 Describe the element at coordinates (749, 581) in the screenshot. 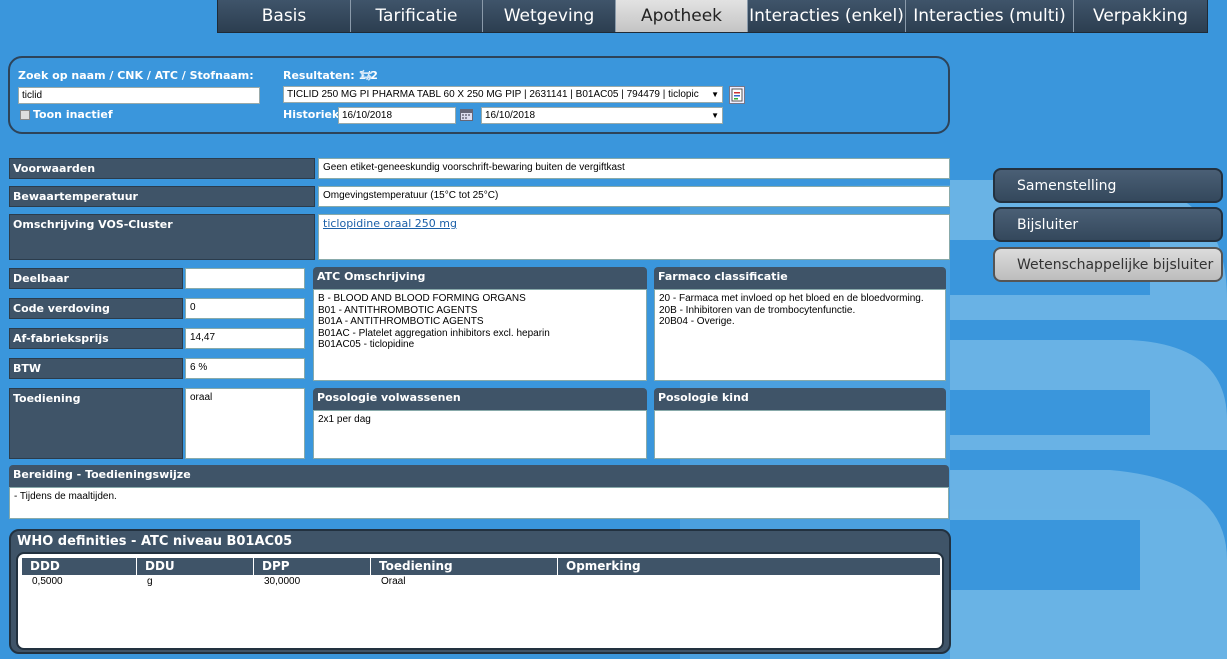

I see `who-cell-opmerking` at that location.